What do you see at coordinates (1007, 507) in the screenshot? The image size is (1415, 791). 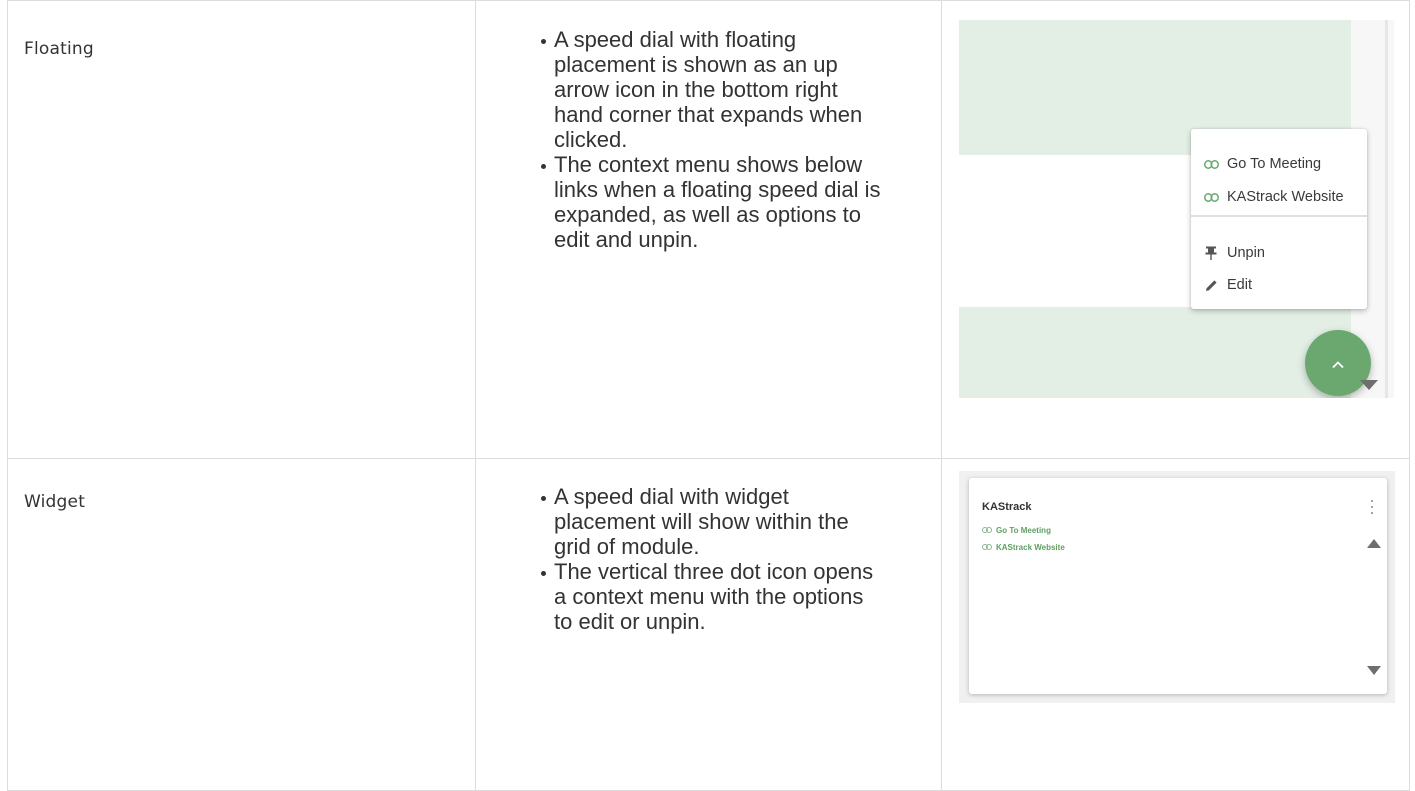 I see `widget-title: KAStrack` at bounding box center [1007, 507].